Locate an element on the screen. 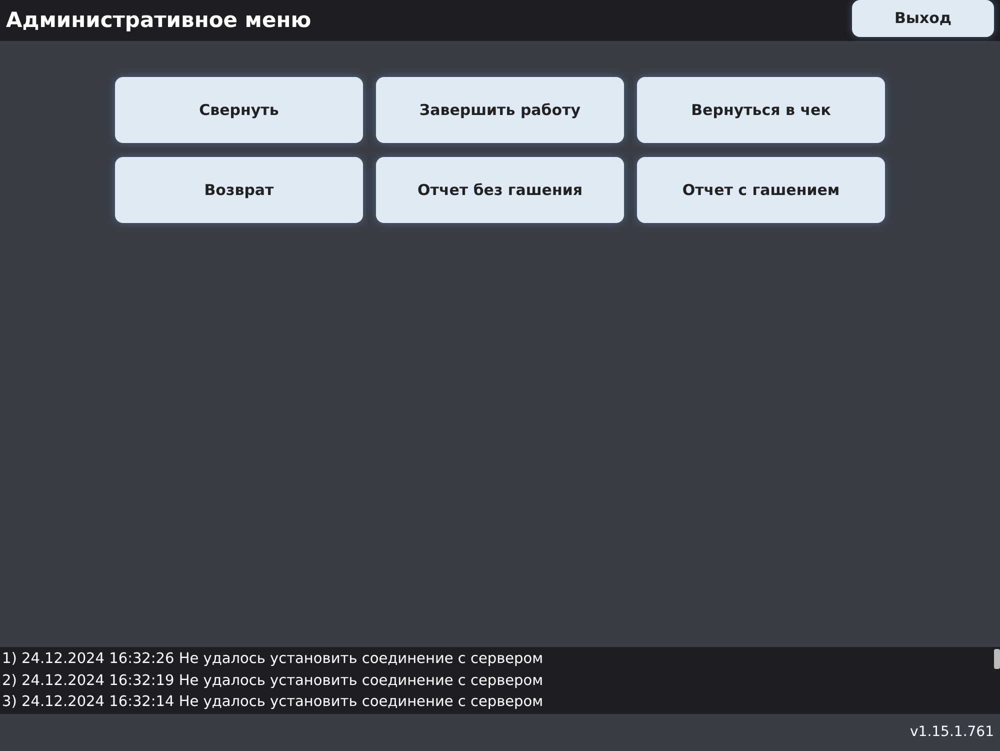  scrollbar-thumb is located at coordinates (997, 659).